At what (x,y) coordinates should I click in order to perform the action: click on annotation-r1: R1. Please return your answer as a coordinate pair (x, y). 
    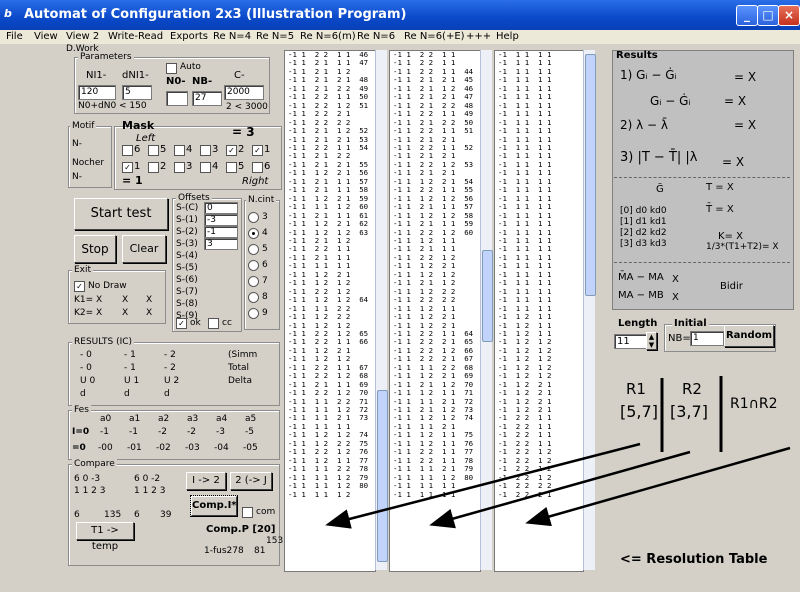
    Looking at the image, I should click on (636, 389).